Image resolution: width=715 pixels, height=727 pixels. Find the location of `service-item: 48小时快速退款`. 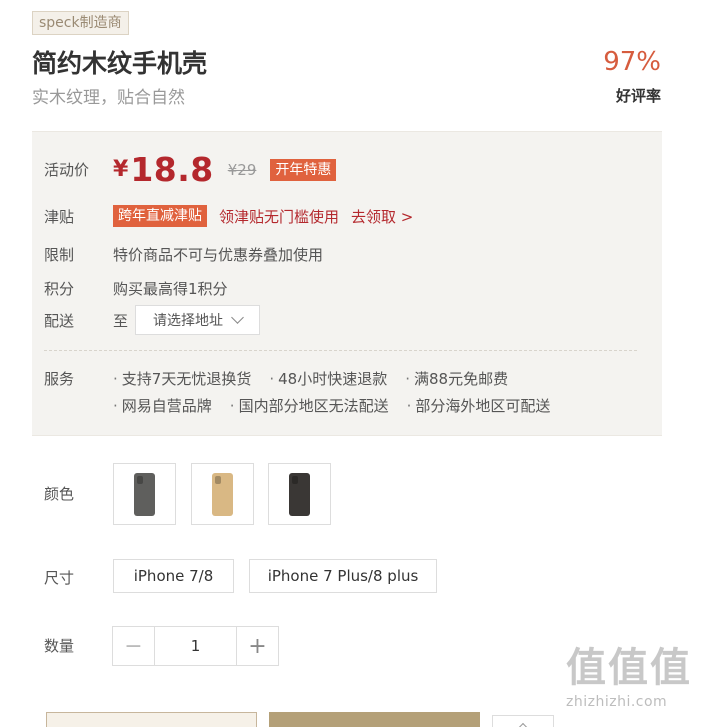

service-item: 48小时快速退款 is located at coordinates (328, 378).